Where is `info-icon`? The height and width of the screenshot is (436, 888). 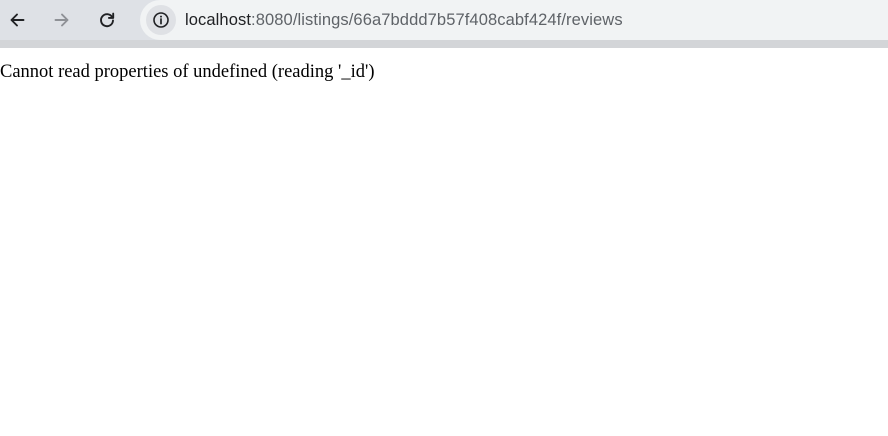 info-icon is located at coordinates (161, 20).